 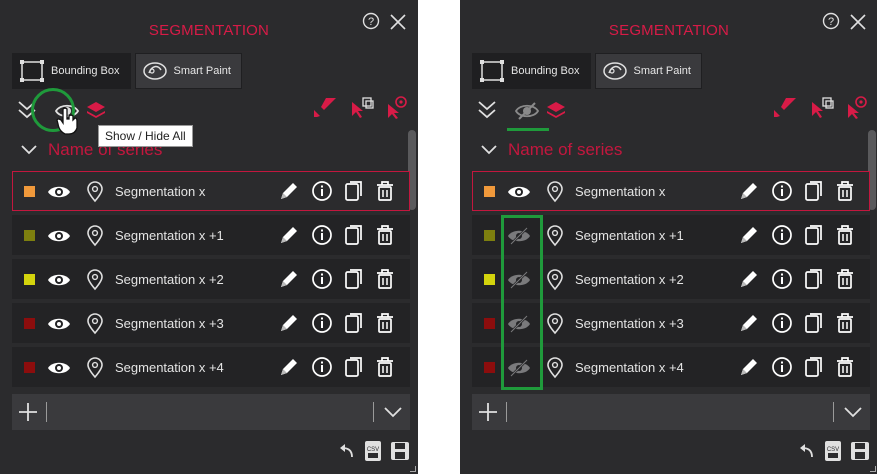 I want to click on help-icon: ?, so click(x=371, y=21).